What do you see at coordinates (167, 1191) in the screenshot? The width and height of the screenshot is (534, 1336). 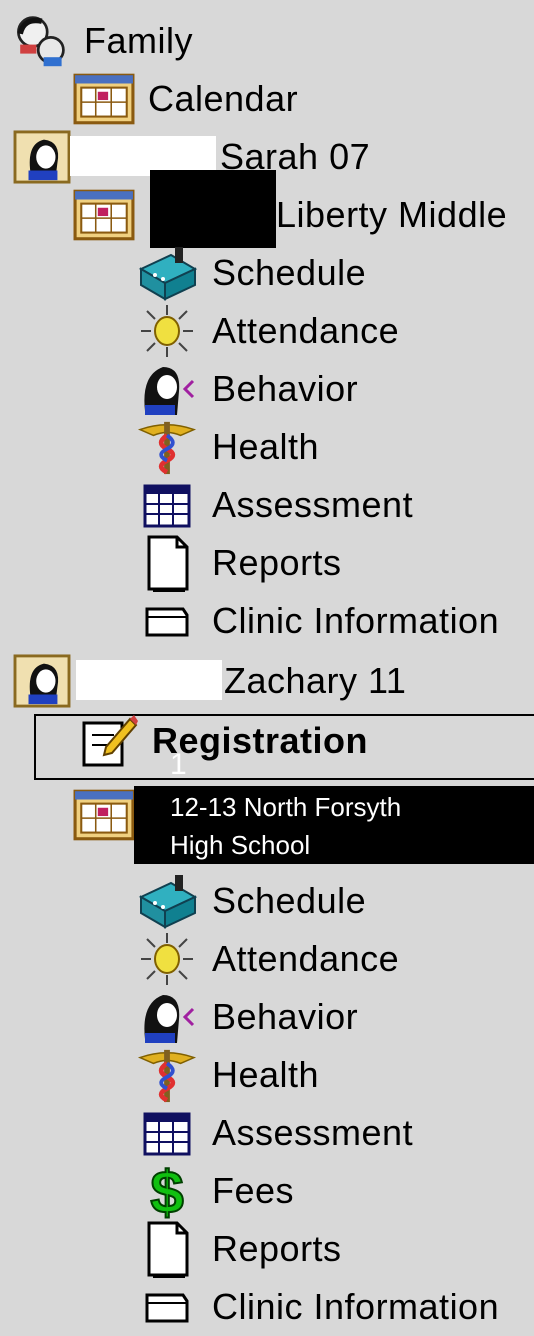 I see `fees-icon` at bounding box center [167, 1191].